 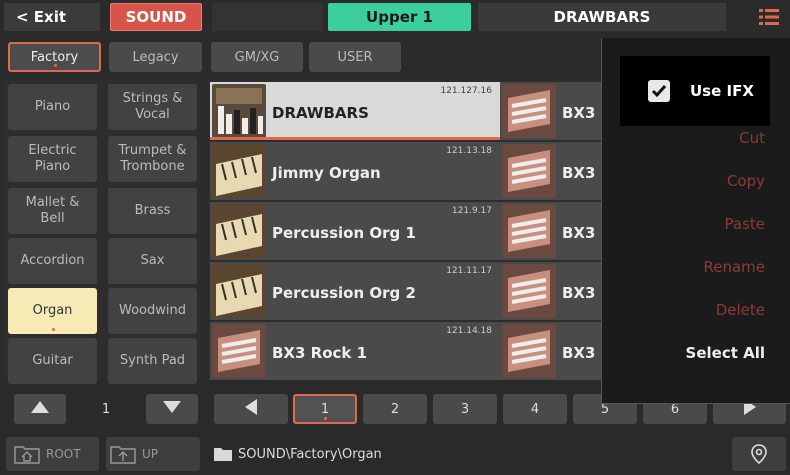 What do you see at coordinates (52, 454) in the screenshot?
I see `root-button: ROOT` at bounding box center [52, 454].